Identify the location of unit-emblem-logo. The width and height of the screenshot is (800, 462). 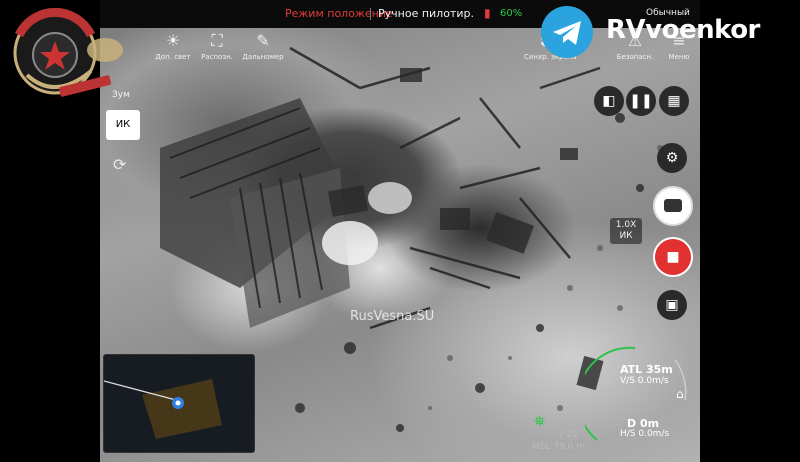
(68, 52).